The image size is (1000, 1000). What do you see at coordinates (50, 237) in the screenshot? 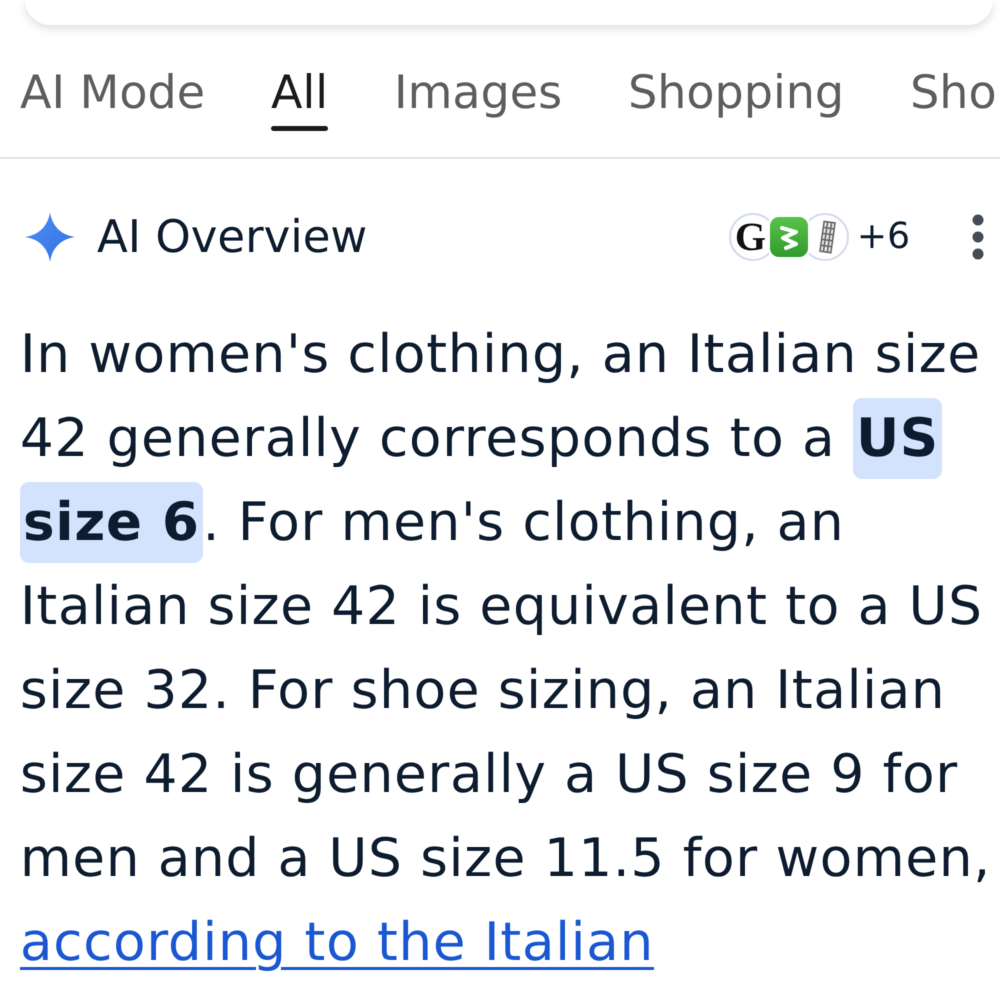
I see `sparkle-icon` at bounding box center [50, 237].